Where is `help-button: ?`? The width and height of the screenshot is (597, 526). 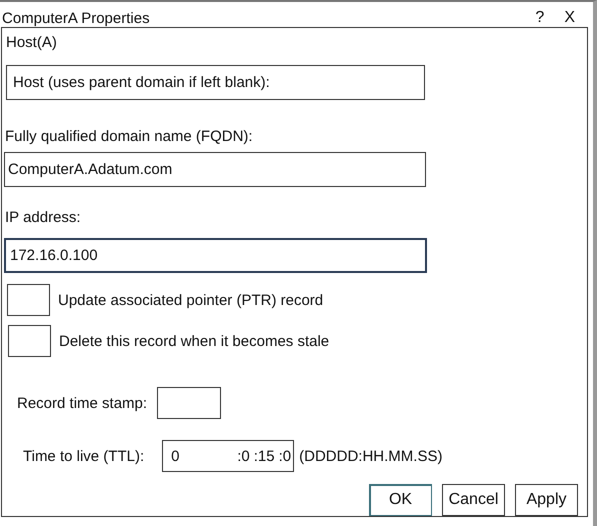 help-button: ? is located at coordinates (539, 18).